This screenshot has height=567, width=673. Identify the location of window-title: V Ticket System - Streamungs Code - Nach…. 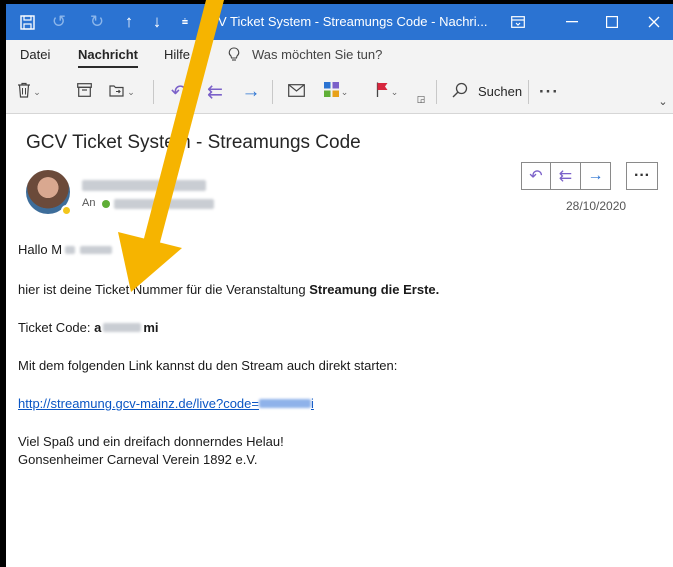
(353, 21).